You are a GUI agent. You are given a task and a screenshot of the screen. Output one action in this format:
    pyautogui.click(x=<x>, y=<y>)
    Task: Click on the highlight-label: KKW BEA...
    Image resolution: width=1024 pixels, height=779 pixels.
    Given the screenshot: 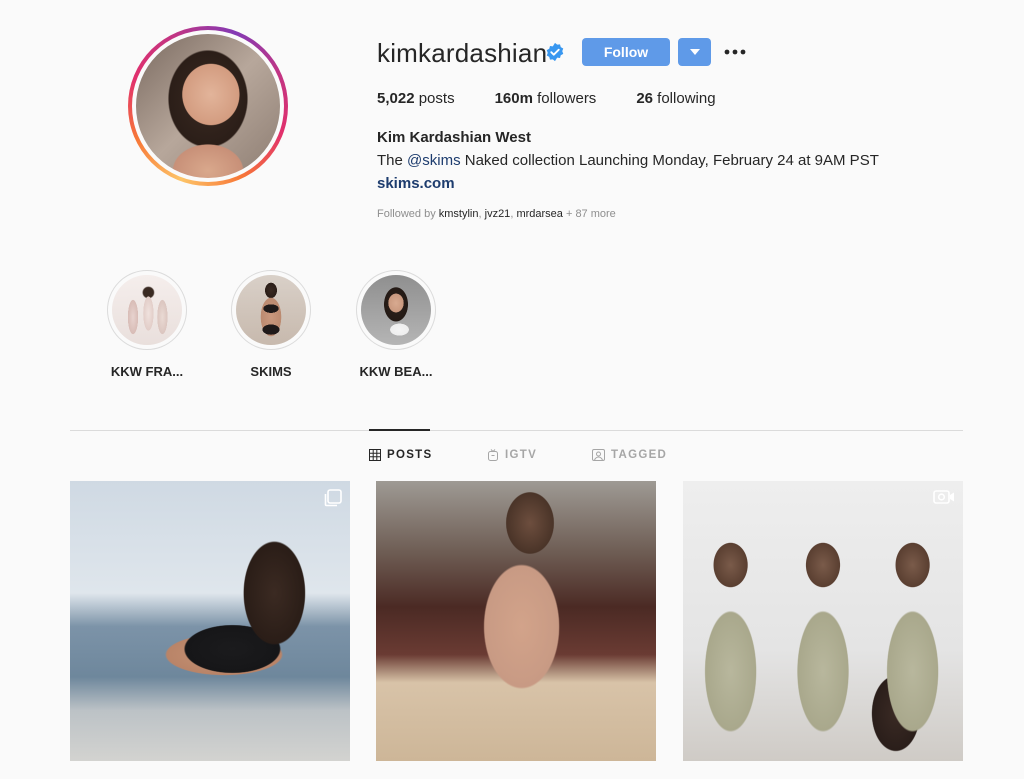 What is the action you would take?
    pyautogui.click(x=396, y=371)
    